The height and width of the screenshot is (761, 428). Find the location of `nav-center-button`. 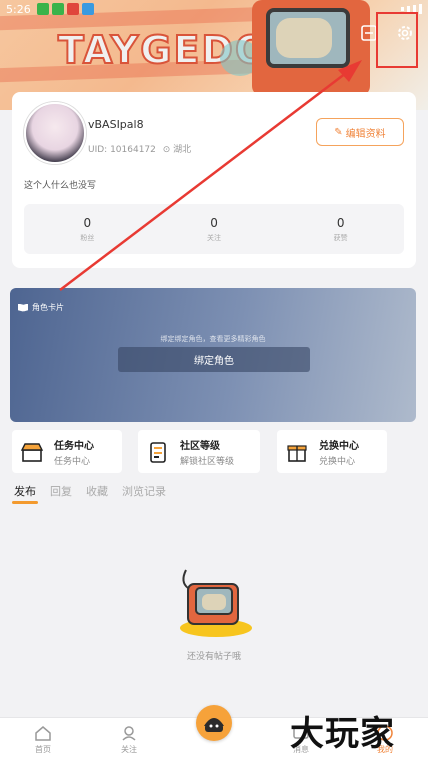

nav-center-button is located at coordinates (214, 723).